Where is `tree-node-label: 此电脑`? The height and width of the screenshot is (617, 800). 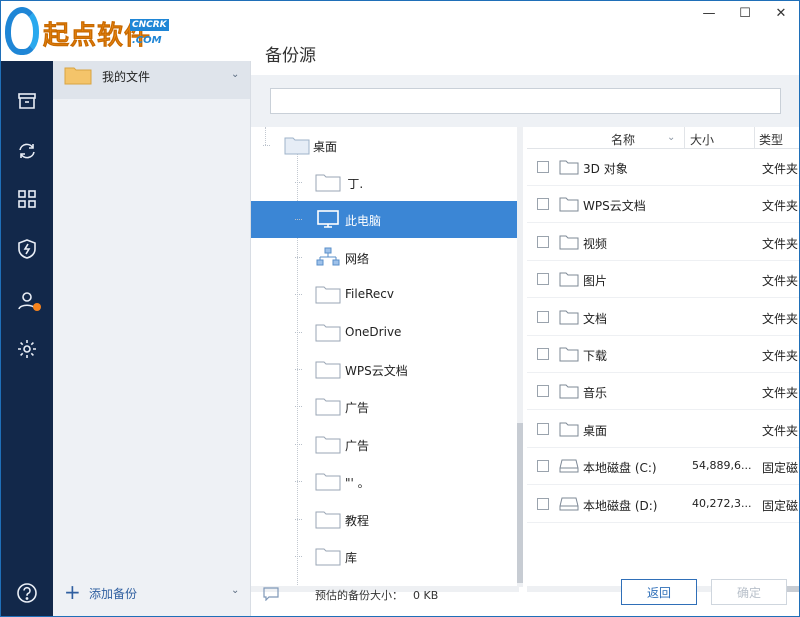 tree-node-label: 此电脑 is located at coordinates (363, 221).